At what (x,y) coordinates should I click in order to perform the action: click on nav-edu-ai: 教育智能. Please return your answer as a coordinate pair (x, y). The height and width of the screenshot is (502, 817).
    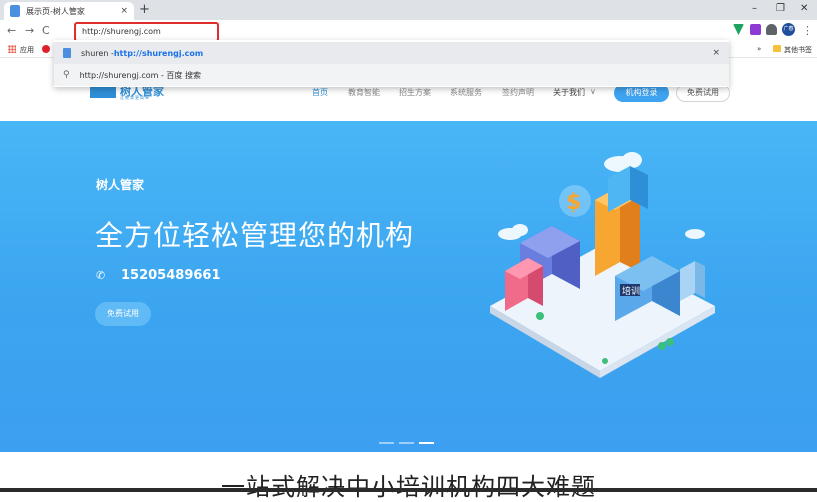
    Looking at the image, I should click on (364, 92).